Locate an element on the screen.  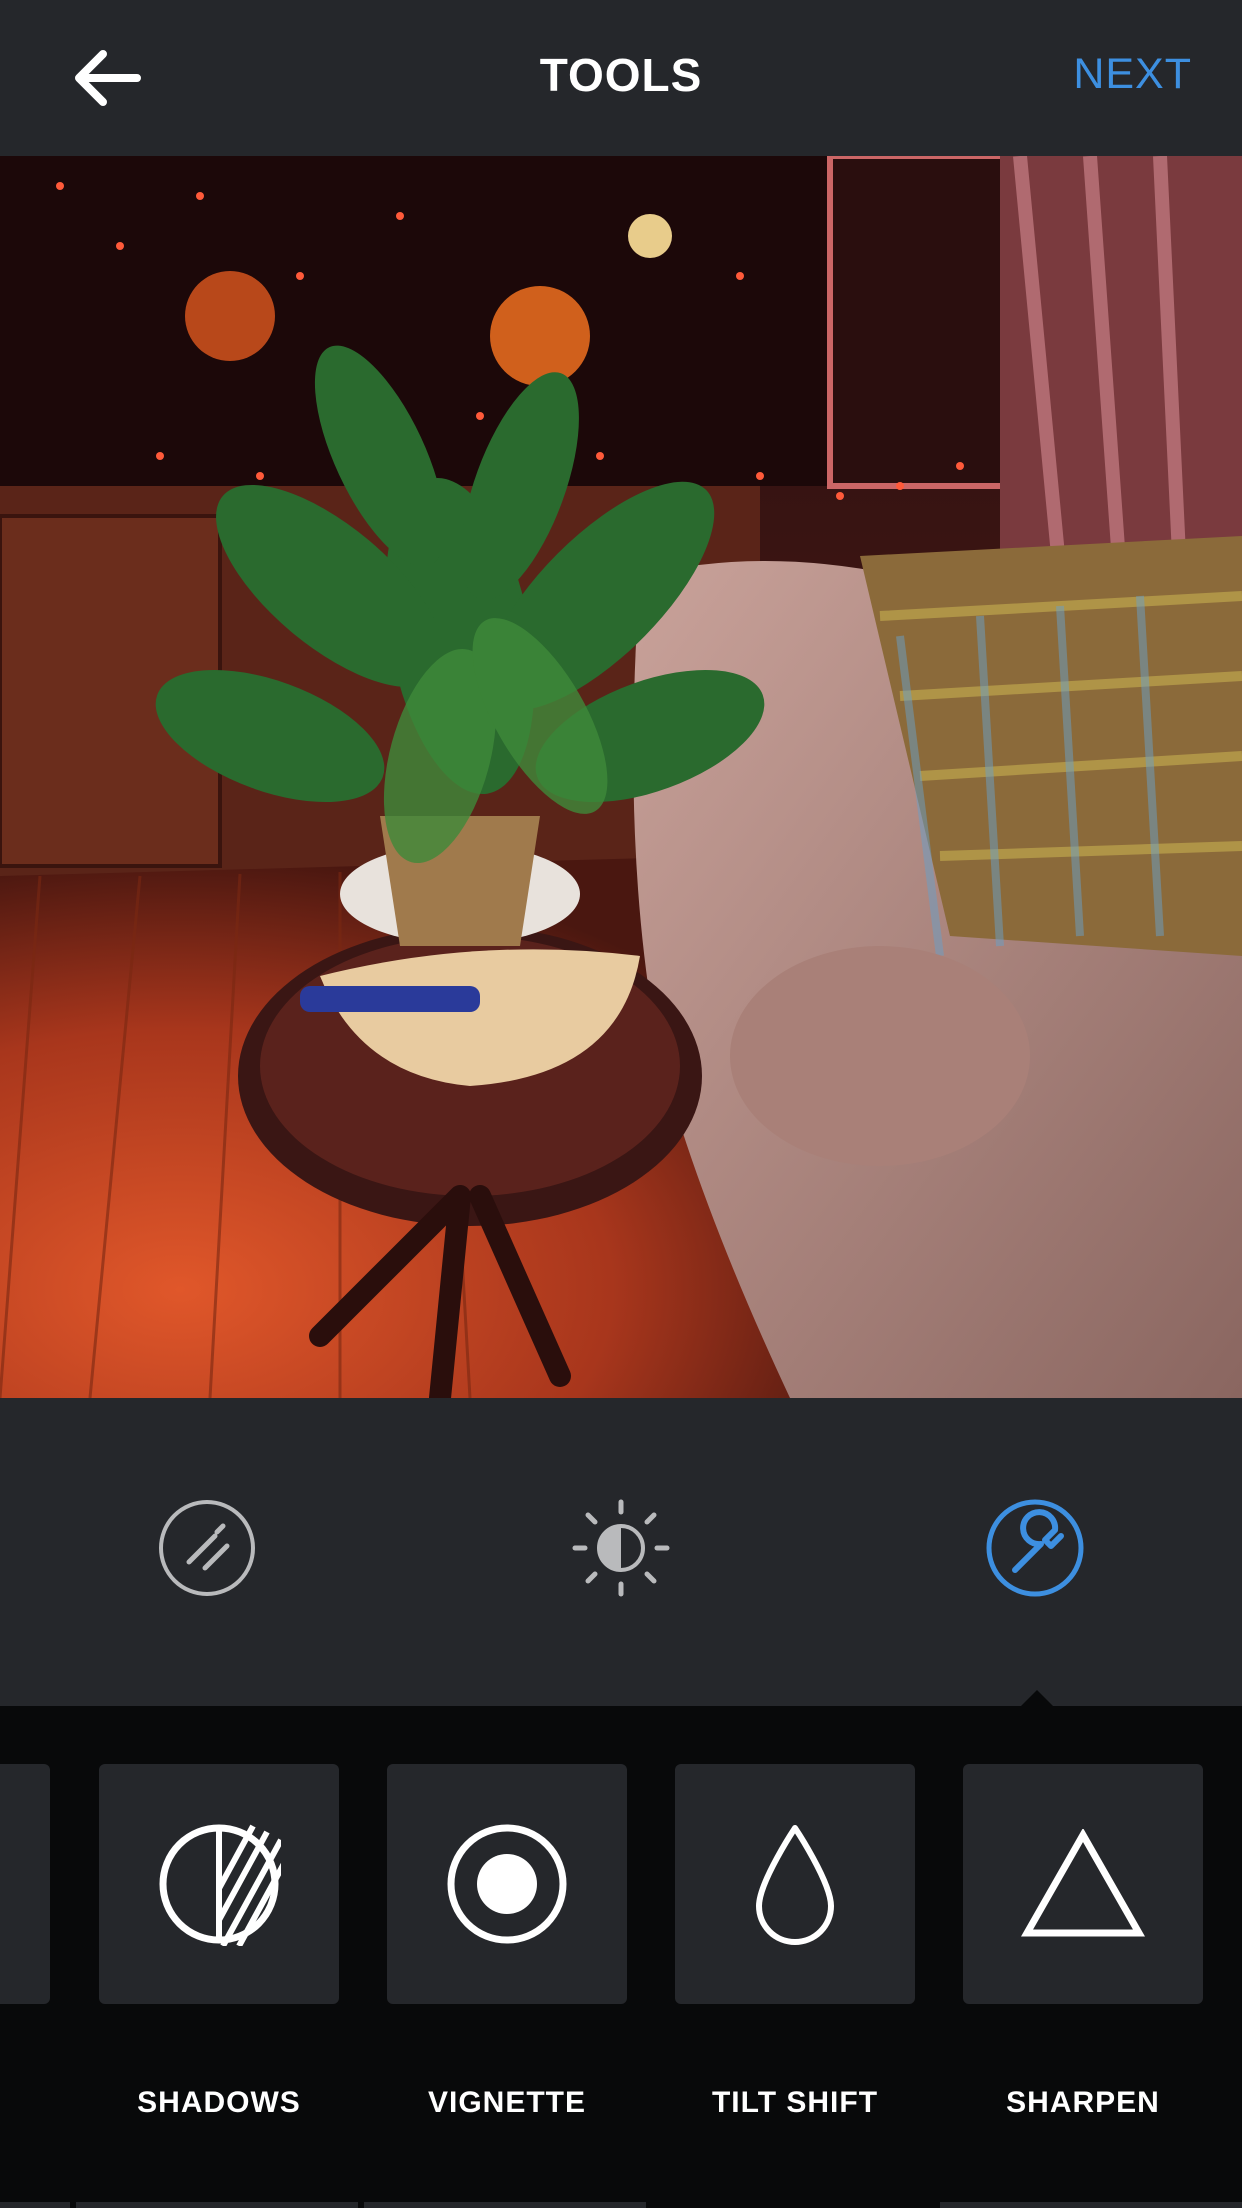
wrench-tools-icon is located at coordinates (1035, 1548).